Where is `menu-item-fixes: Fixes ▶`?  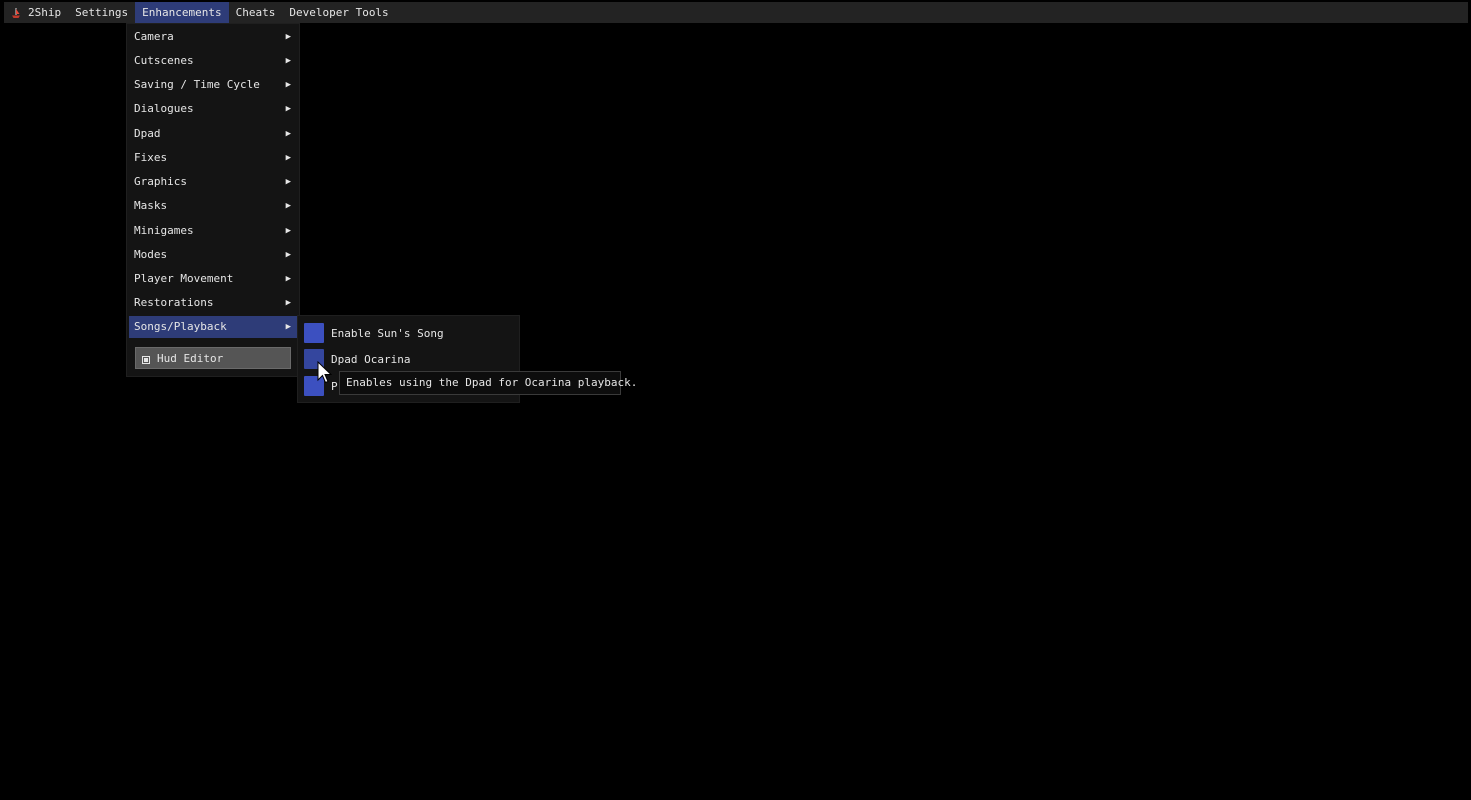 menu-item-fixes: Fixes ▶ is located at coordinates (213, 158).